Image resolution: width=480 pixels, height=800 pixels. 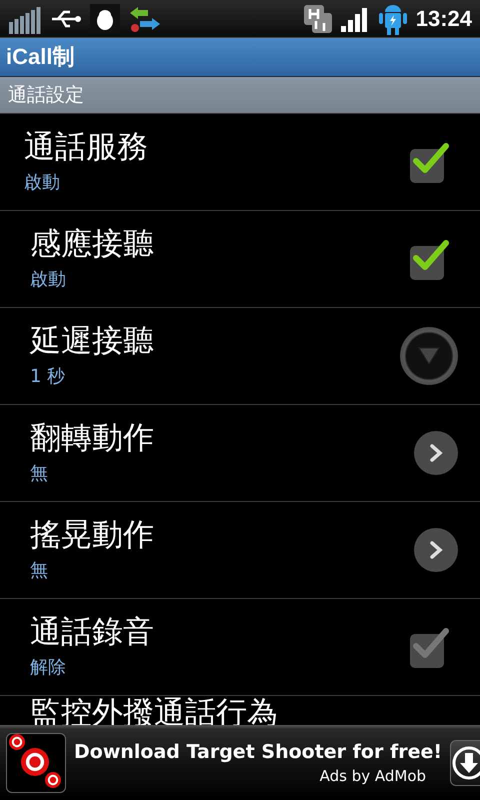 What do you see at coordinates (66, 18) in the screenshot?
I see `usb-icon` at bounding box center [66, 18].